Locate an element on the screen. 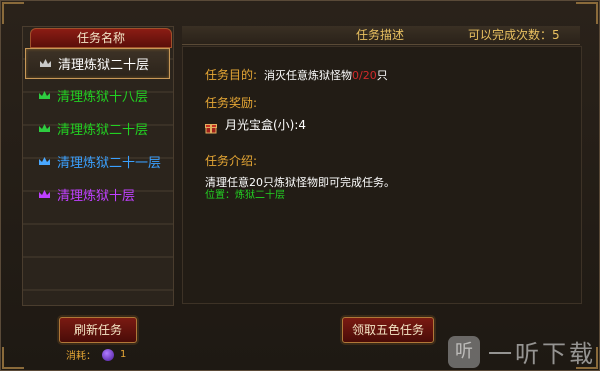 The image size is (600, 371). task-list-header: 任务名称 is located at coordinates (101, 38).